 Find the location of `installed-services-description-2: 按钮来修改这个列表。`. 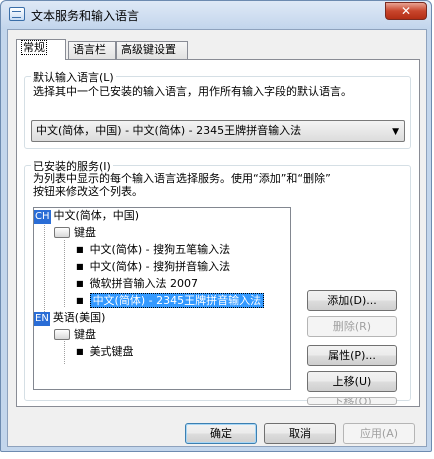

installed-services-description-2: 按钮来修改这个列表。 is located at coordinates (88, 191).